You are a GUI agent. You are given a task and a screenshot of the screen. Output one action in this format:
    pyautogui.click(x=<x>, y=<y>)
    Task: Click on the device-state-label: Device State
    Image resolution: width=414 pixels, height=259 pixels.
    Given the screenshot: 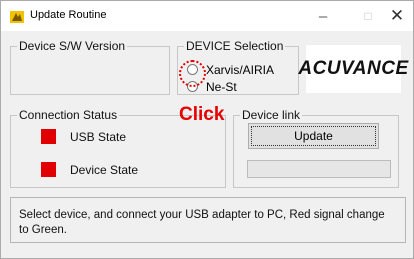 What is the action you would take?
    pyautogui.click(x=104, y=170)
    